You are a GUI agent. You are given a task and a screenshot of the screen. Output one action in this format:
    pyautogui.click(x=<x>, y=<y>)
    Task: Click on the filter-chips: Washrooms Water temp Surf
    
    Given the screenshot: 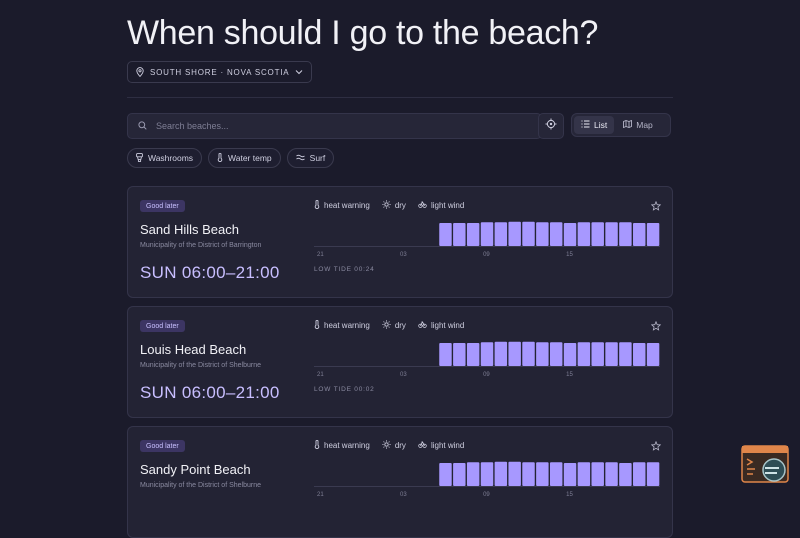 What is the action you would take?
    pyautogui.click(x=231, y=158)
    